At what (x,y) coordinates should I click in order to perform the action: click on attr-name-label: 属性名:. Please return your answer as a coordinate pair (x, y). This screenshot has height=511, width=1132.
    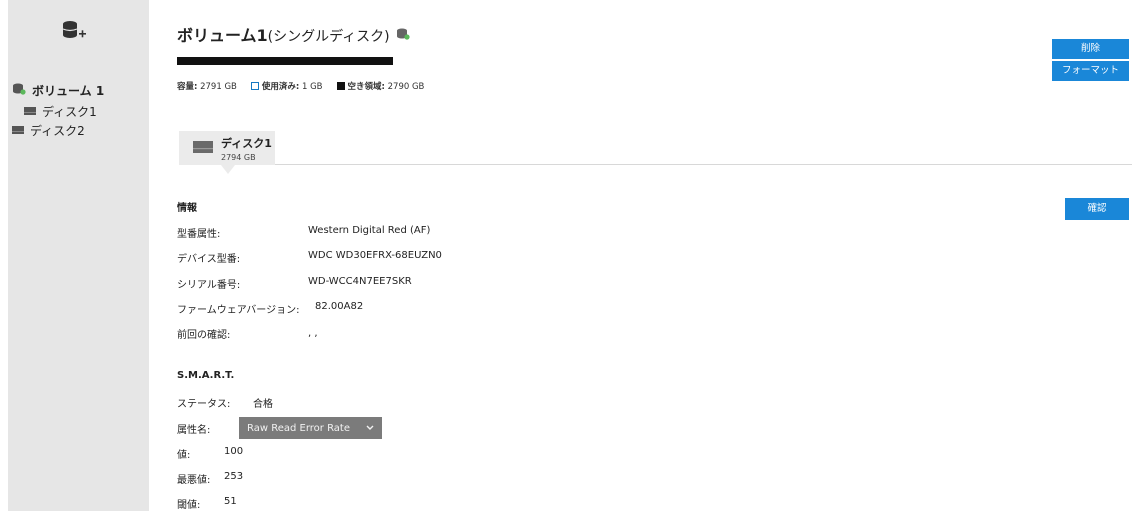
    Looking at the image, I should click on (194, 430).